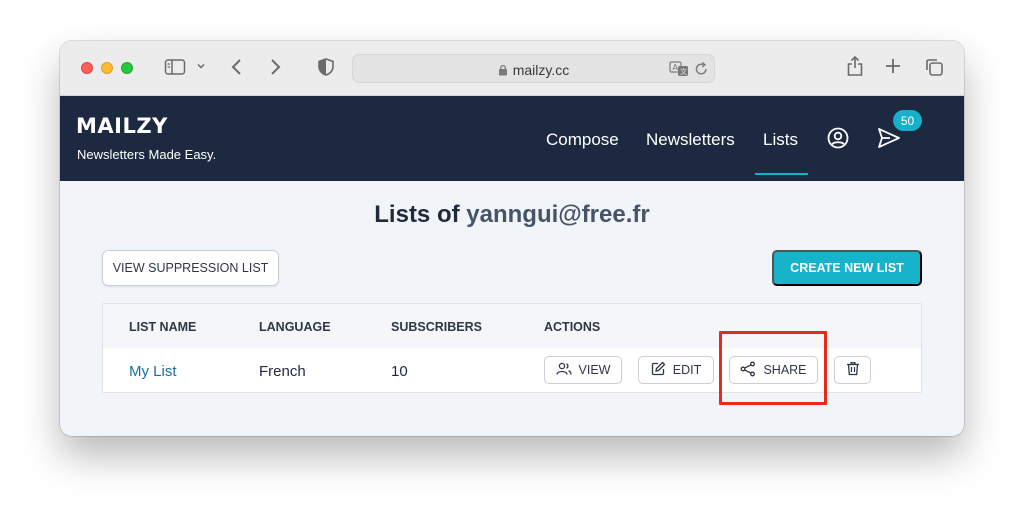  I want to click on reload-icon, so click(701, 71).